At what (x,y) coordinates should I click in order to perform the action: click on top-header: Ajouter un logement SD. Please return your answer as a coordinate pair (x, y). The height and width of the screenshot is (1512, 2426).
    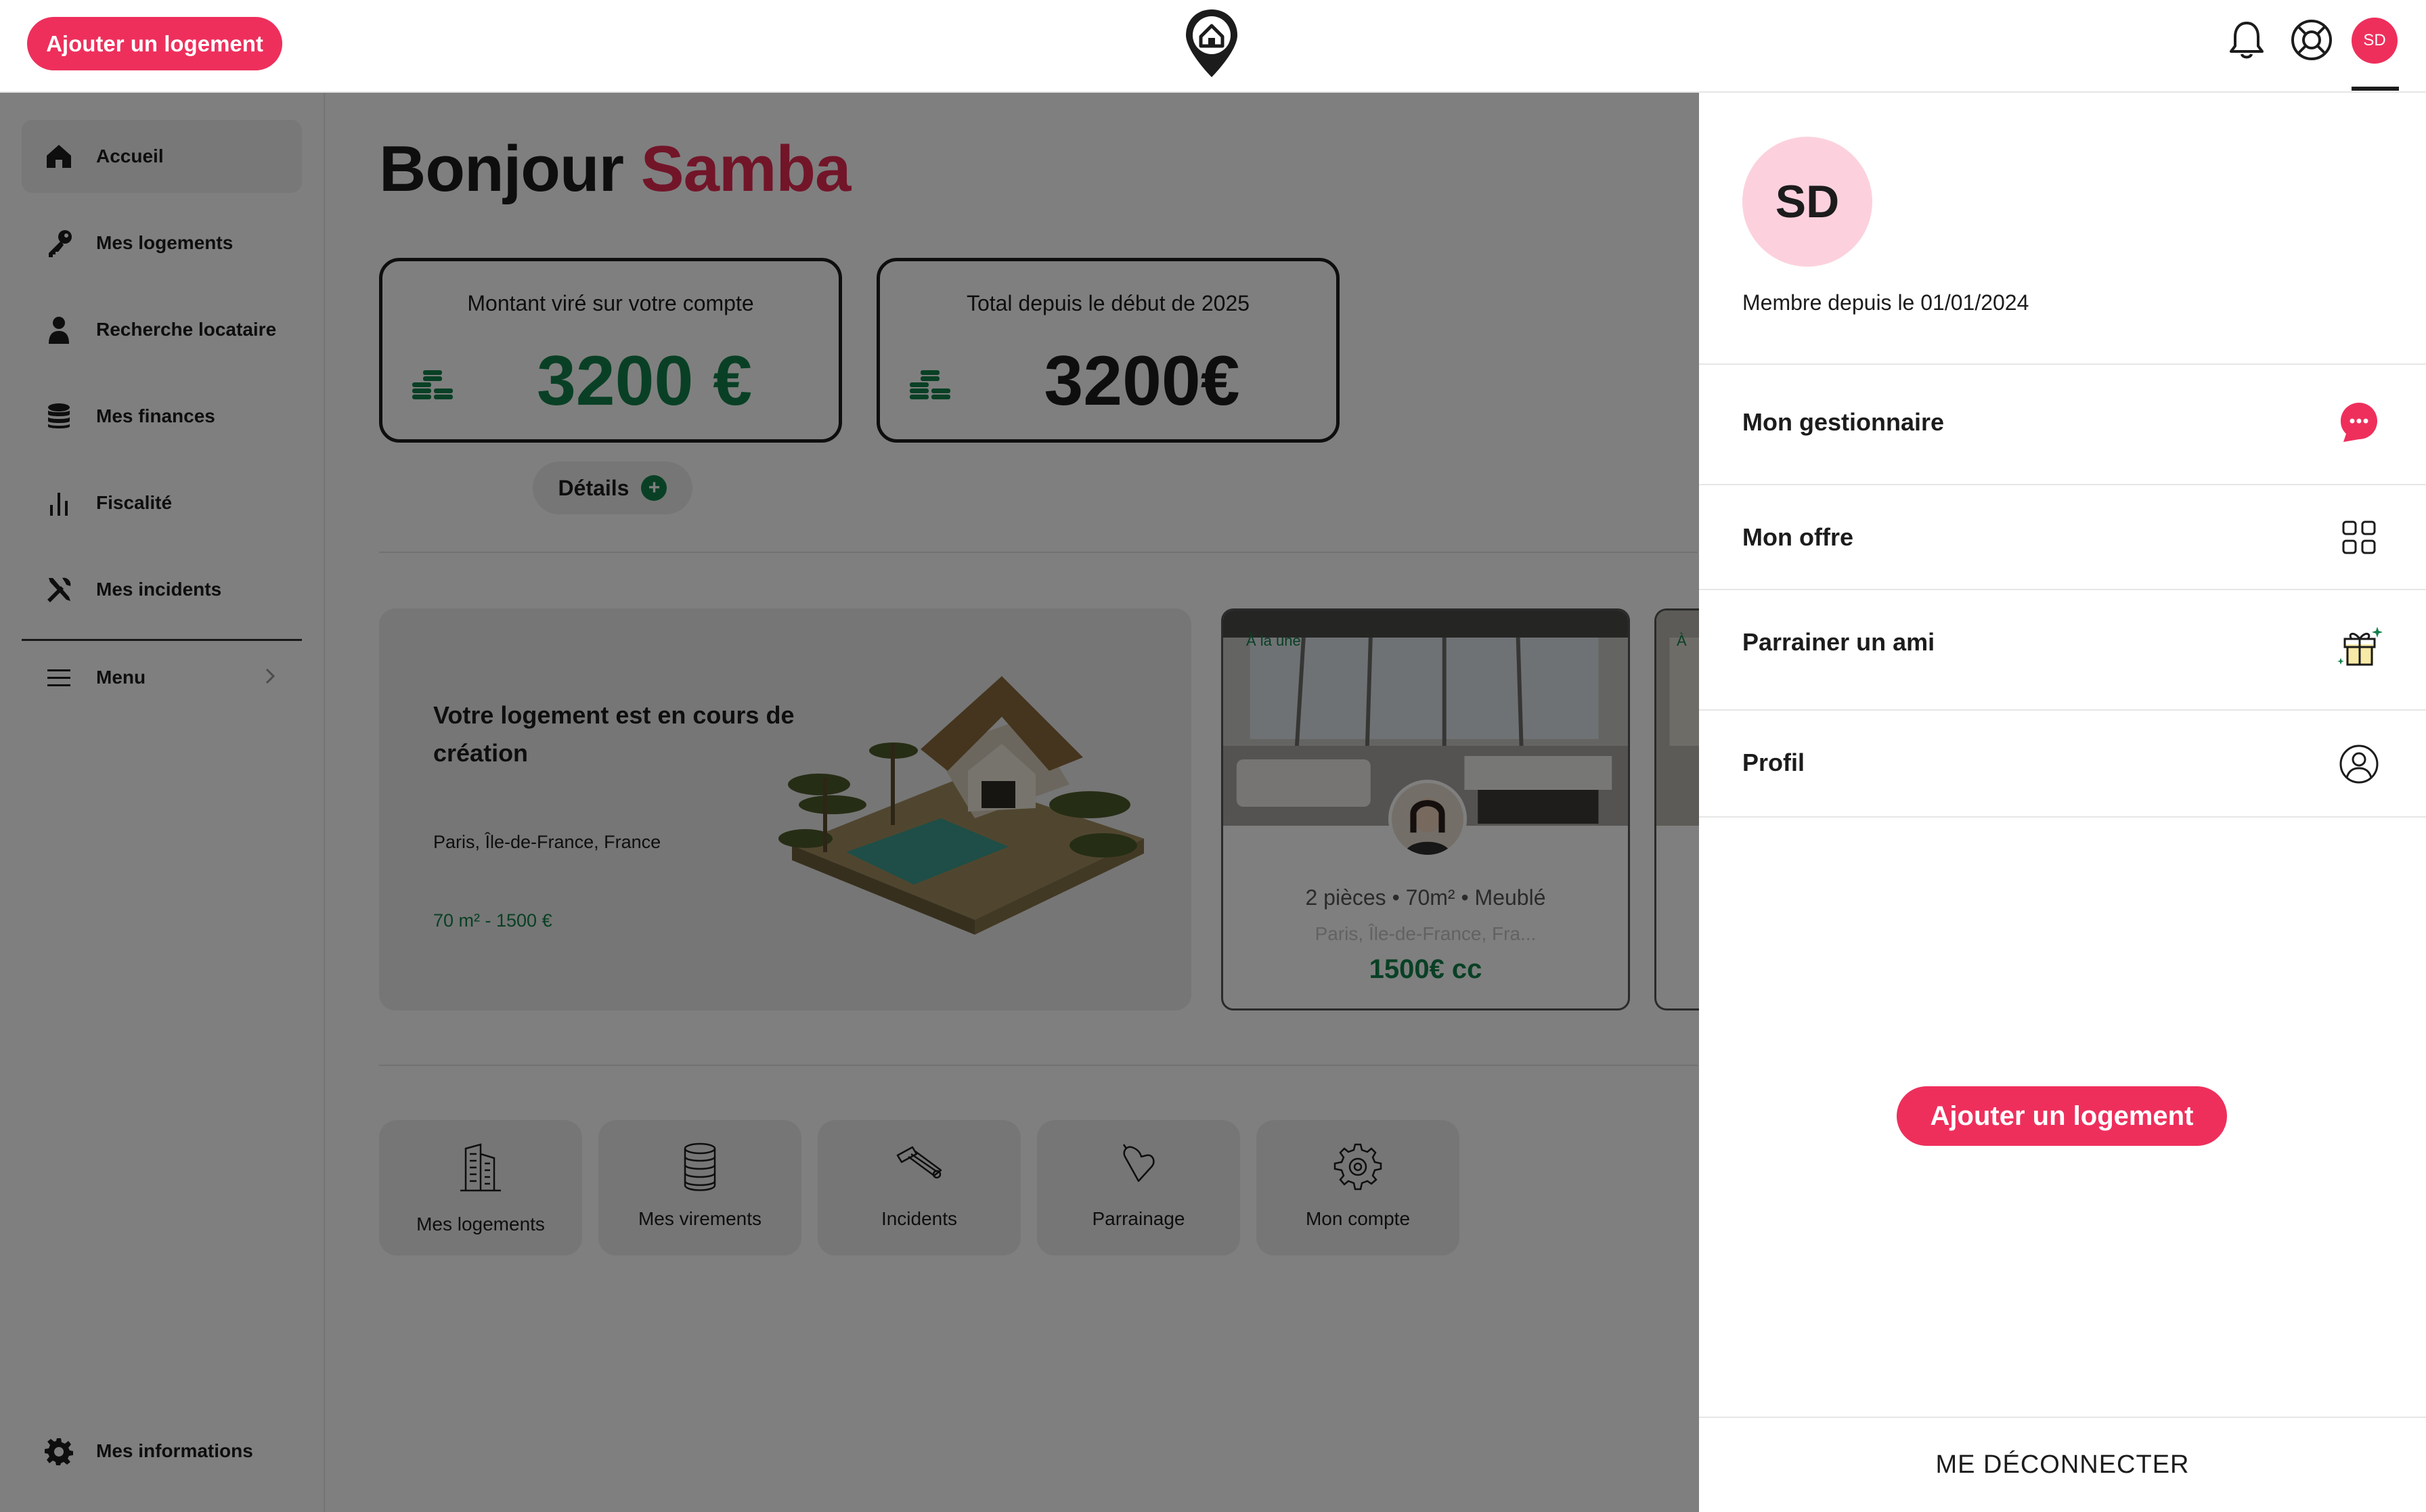
    Looking at the image, I should click on (1213, 46).